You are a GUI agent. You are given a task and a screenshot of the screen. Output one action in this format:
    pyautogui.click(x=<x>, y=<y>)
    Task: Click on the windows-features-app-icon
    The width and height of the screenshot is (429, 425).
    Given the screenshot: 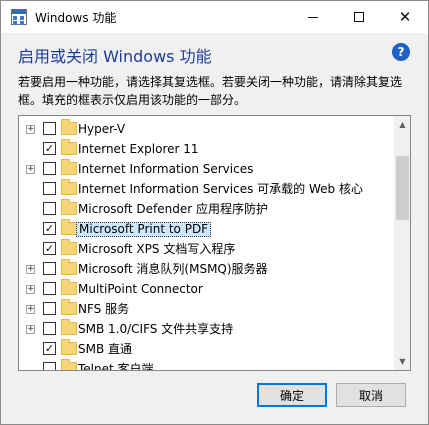 What is the action you would take?
    pyautogui.click(x=19, y=17)
    